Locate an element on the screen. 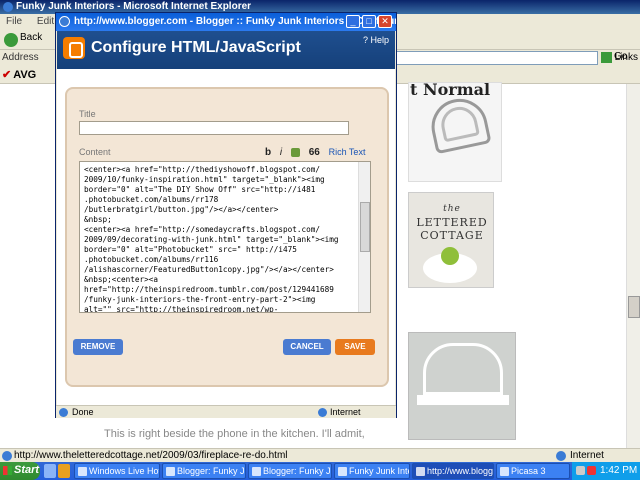 The height and width of the screenshot is (480, 640). close-button: ✕ is located at coordinates (385, 21).